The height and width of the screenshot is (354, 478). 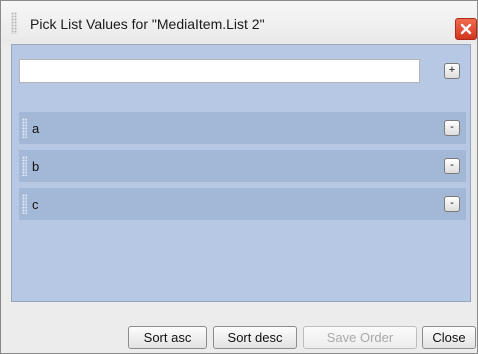 I want to click on list-item-label: b, so click(x=36, y=166).